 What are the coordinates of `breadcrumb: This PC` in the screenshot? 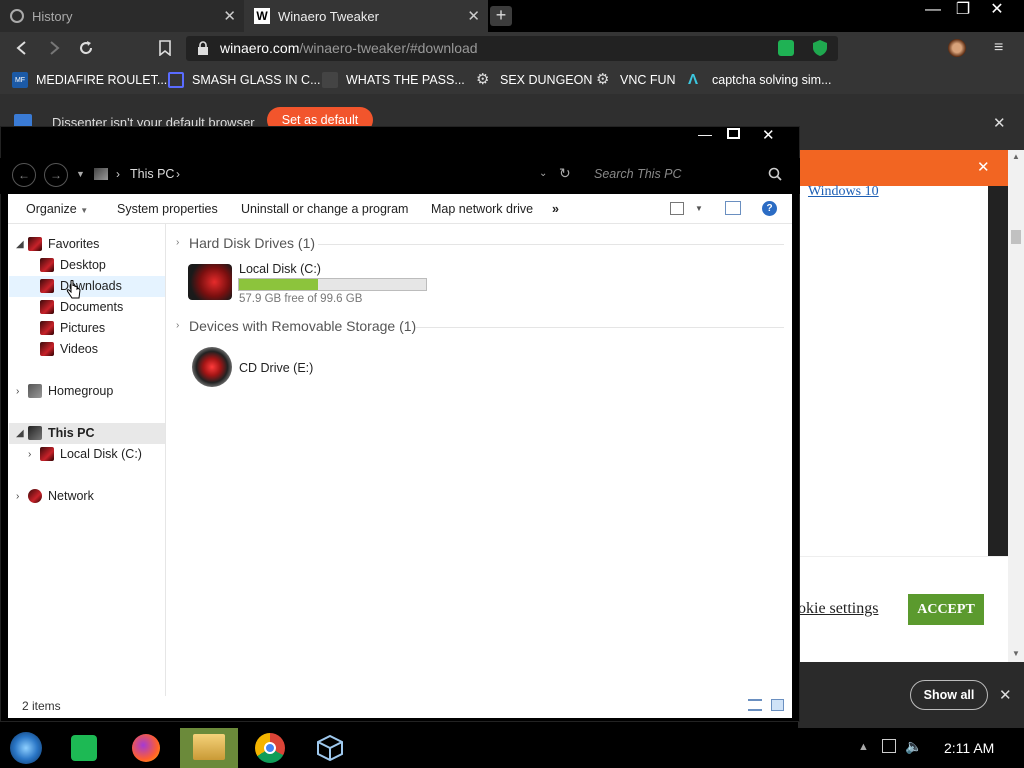 It's located at (152, 174).